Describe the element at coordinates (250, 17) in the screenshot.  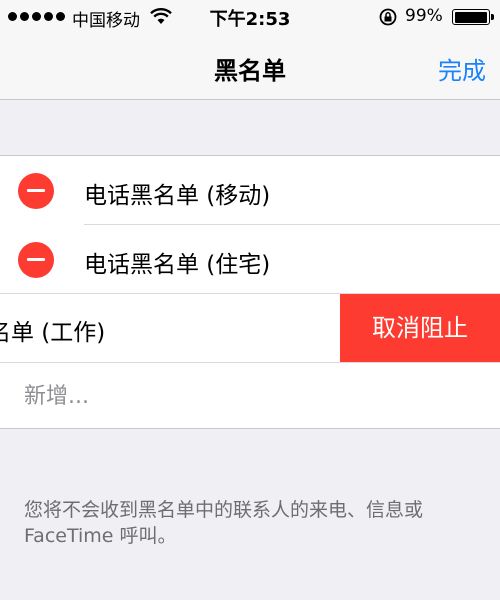
I see `status-bar: 中国移动 下午2:53 99%` at that location.